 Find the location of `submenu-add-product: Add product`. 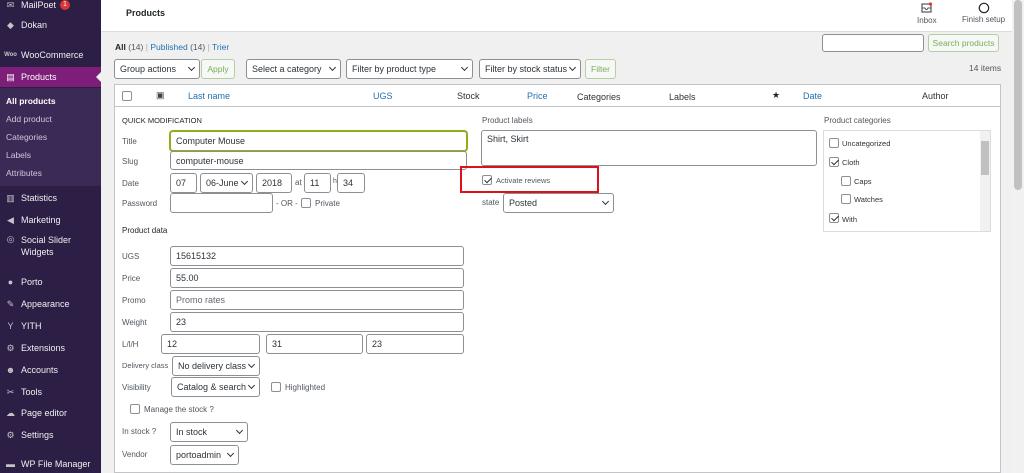

submenu-add-product: Add product is located at coordinates (50, 119).